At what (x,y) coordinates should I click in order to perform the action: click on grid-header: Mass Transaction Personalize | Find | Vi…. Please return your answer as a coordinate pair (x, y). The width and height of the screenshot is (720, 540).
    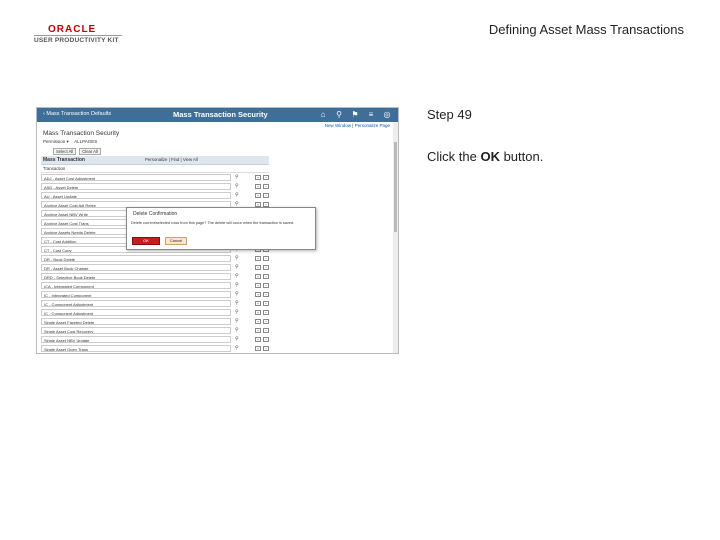
    Looking at the image, I should click on (155, 160).